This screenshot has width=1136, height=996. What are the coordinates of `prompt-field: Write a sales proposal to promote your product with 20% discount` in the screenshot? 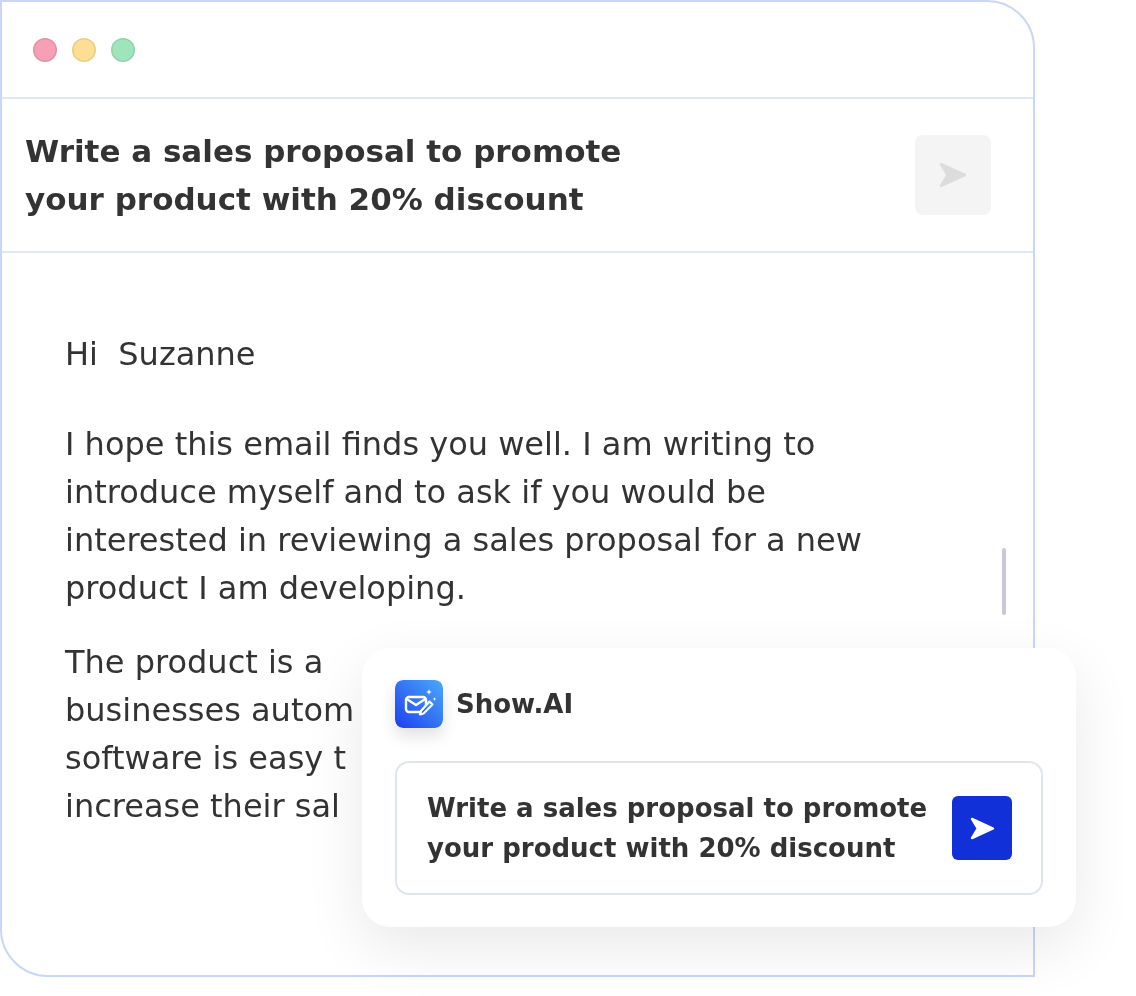 It's located at (719, 828).